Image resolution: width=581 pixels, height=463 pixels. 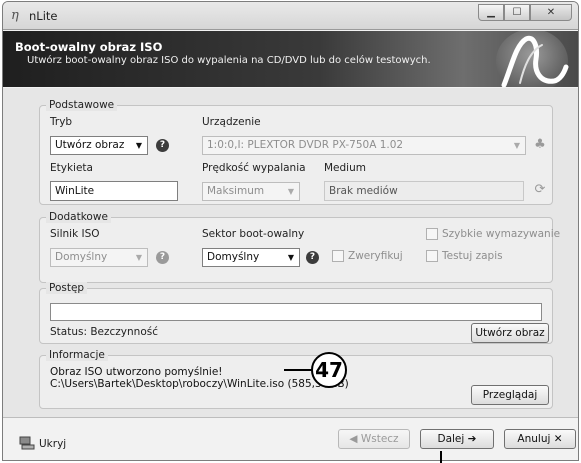 I want to click on hide-button: Ukryj, so click(x=52, y=444).